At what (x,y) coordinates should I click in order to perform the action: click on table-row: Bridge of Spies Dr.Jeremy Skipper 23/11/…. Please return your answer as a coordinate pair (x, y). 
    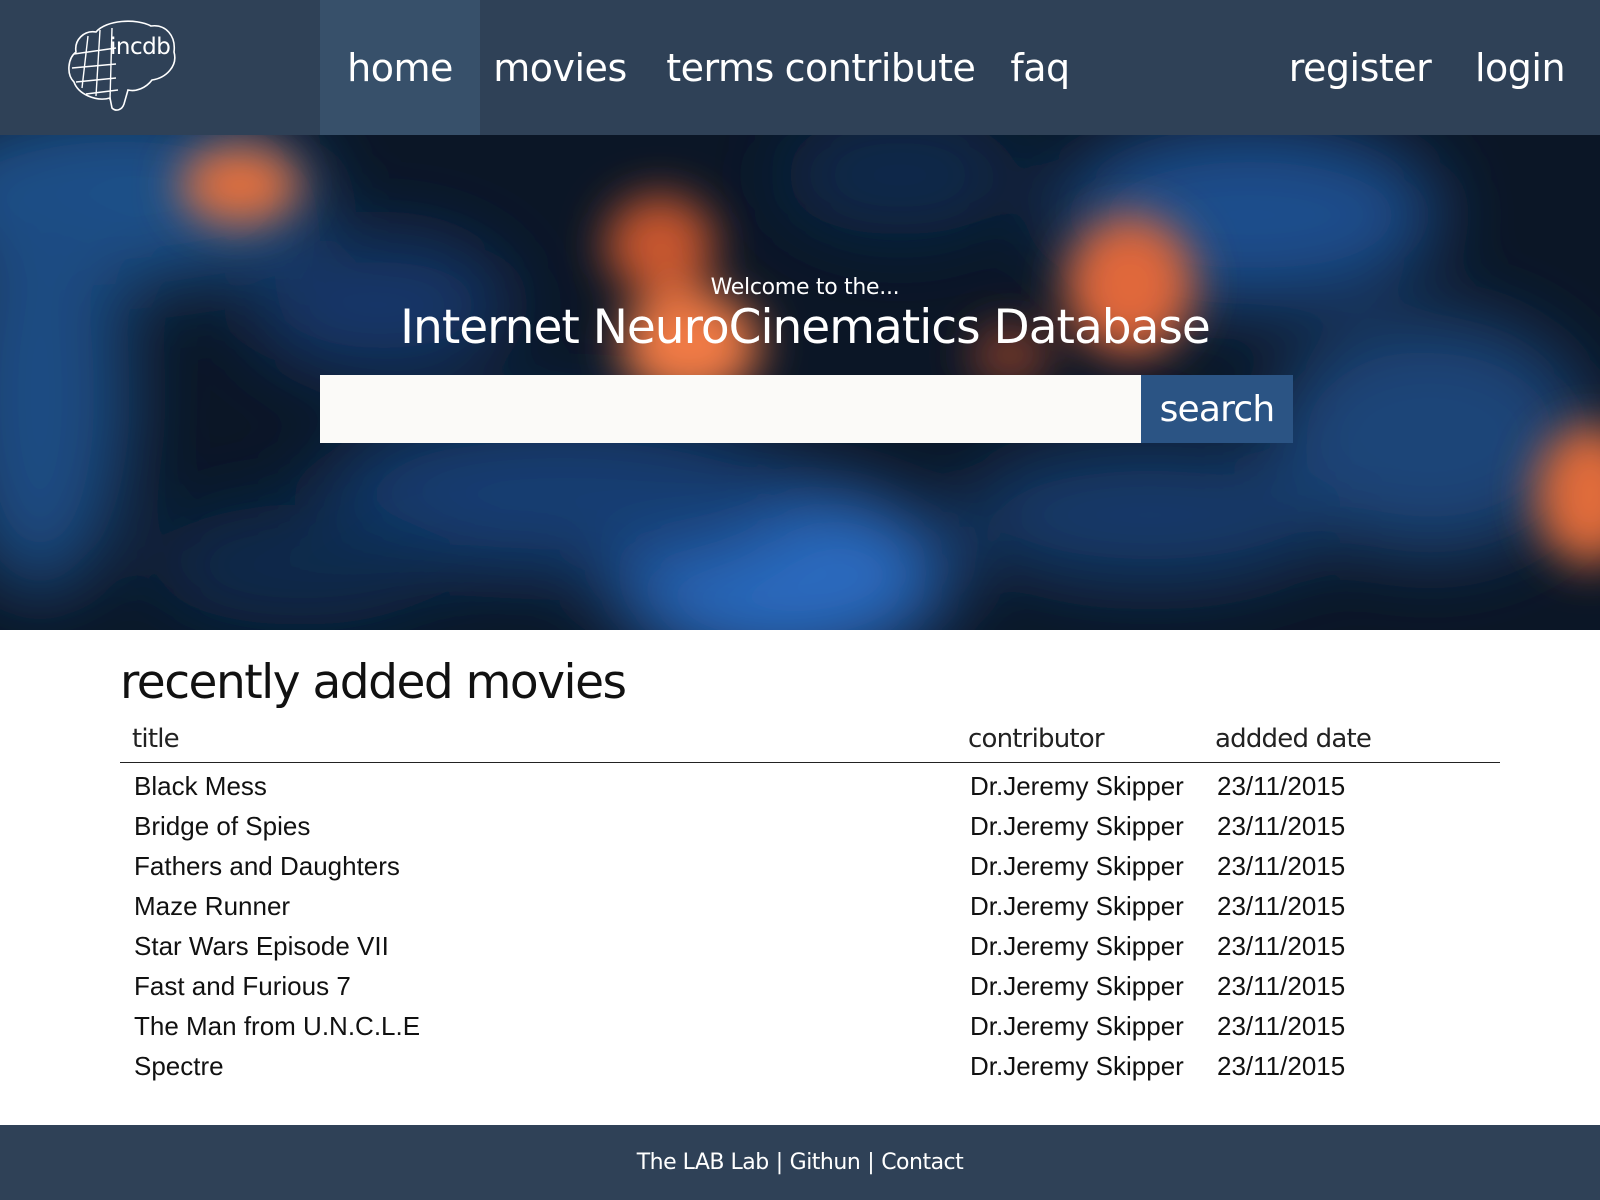
    Looking at the image, I should click on (810, 826).